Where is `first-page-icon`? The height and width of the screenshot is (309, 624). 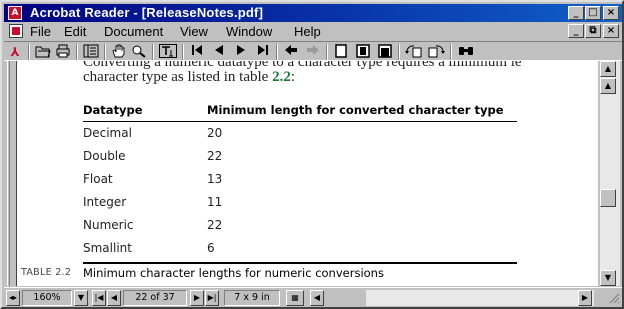
first-page-icon is located at coordinates (197, 52).